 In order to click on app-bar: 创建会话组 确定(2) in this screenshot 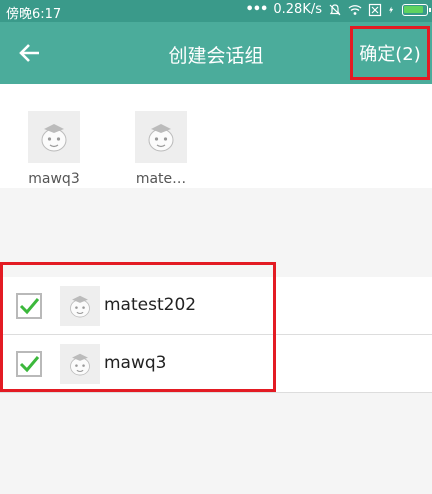, I will do `click(216, 53)`.